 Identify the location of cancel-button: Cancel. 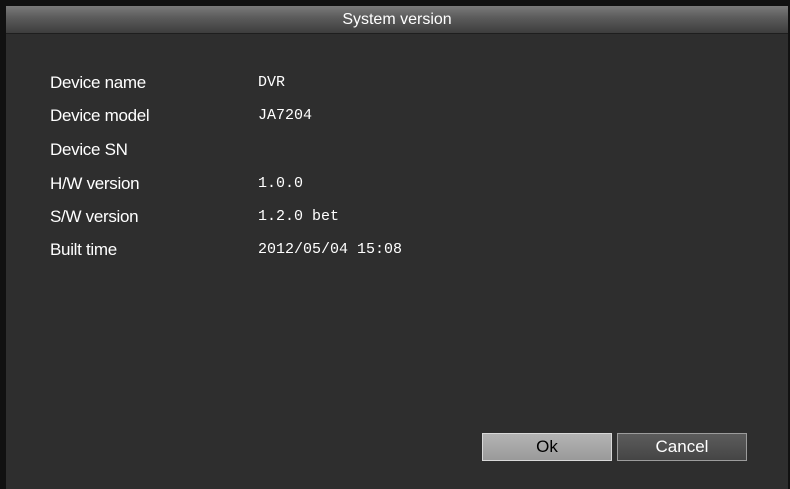
(682, 447).